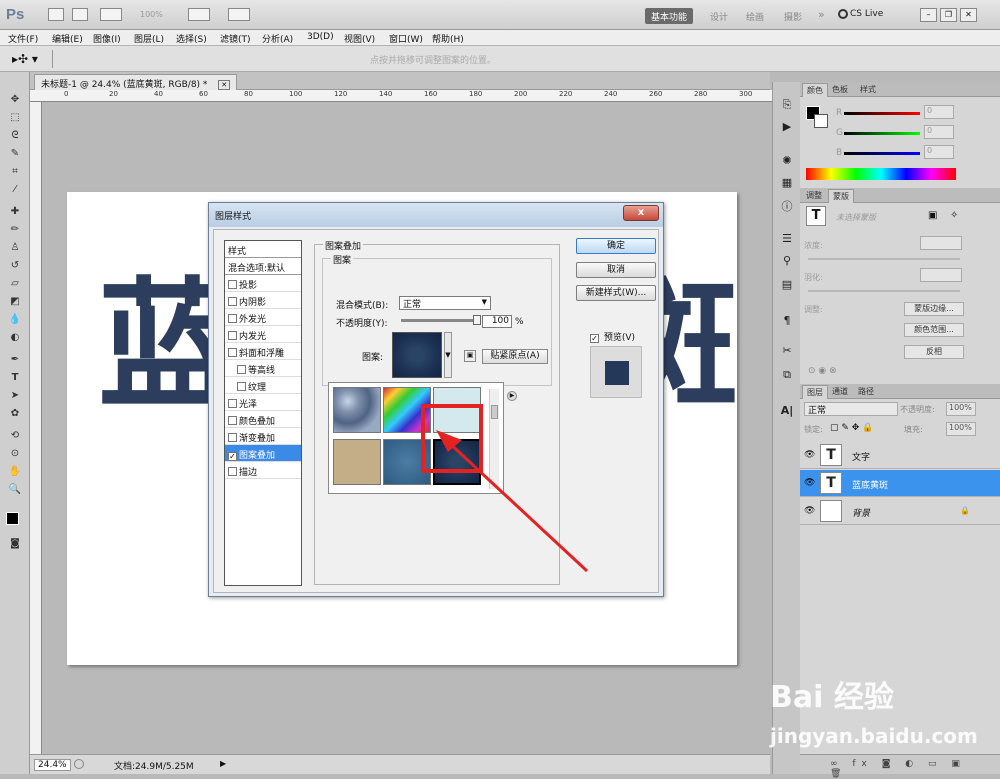 This screenshot has height=779, width=1000. I want to click on mini-bridge-icon, so click(80, 14).